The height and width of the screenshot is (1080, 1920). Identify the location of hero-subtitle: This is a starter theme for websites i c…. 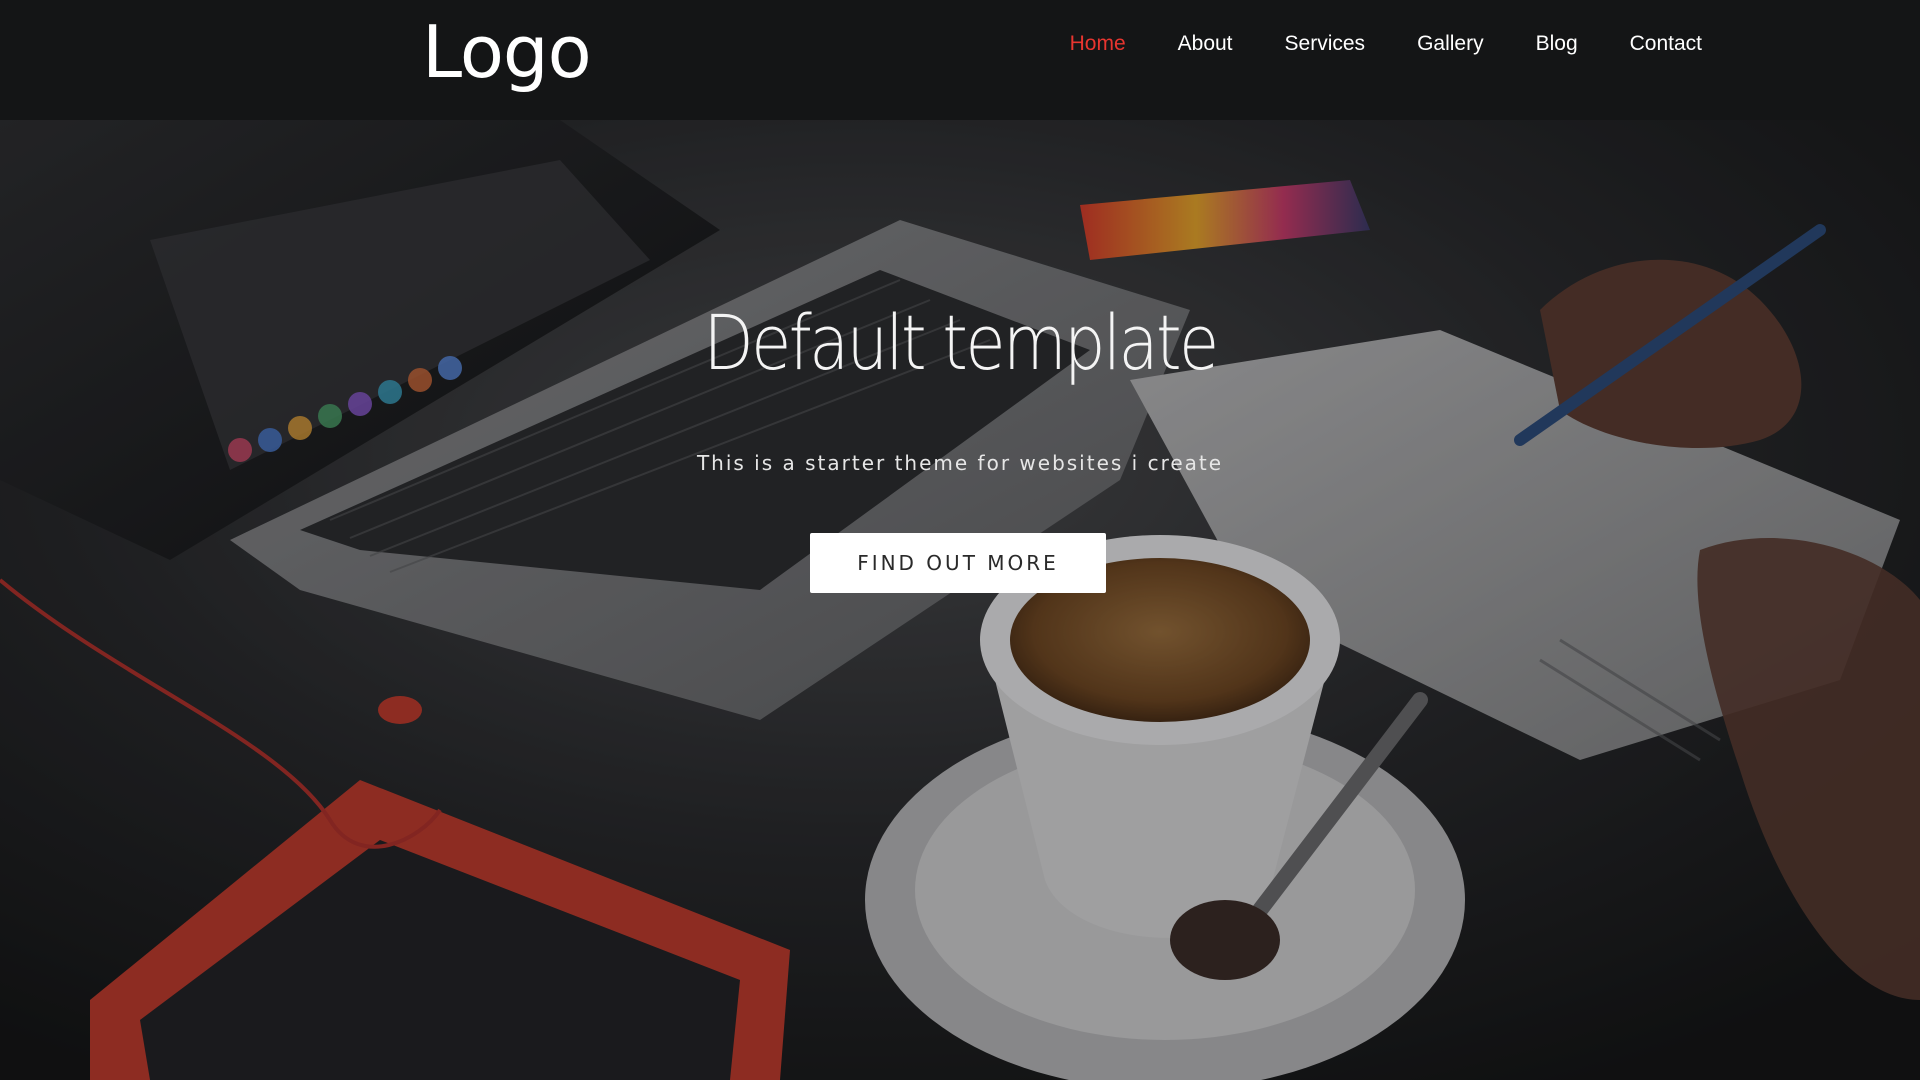
(960, 463).